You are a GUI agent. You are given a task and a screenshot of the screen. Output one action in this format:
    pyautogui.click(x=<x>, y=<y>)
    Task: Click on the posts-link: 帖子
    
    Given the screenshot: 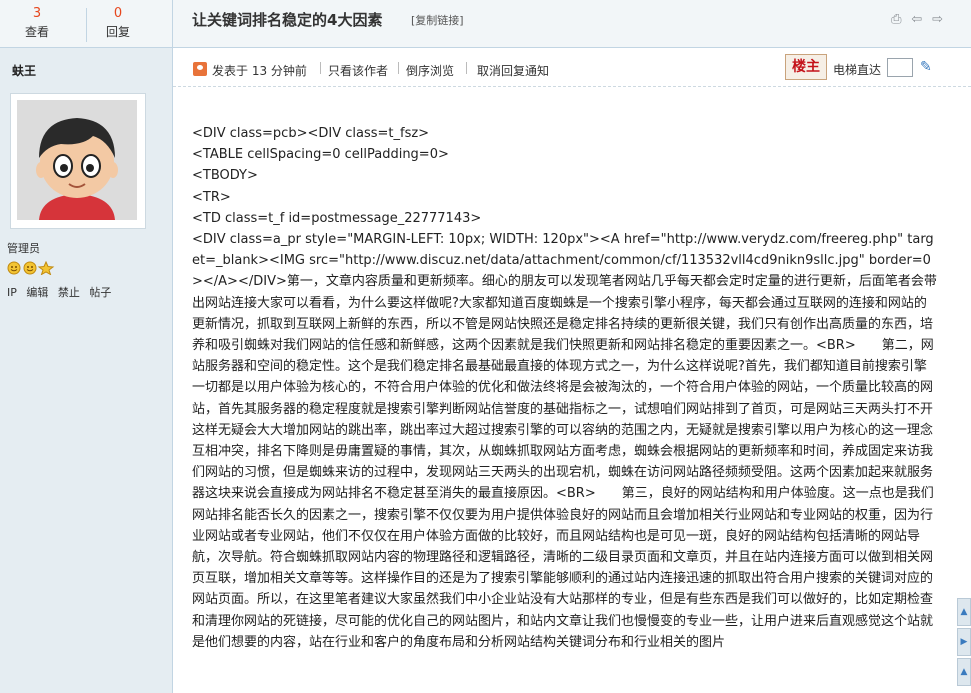 What is the action you would take?
    pyautogui.click(x=100, y=292)
    